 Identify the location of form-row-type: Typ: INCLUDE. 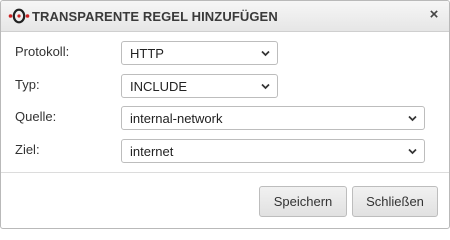
(225, 86).